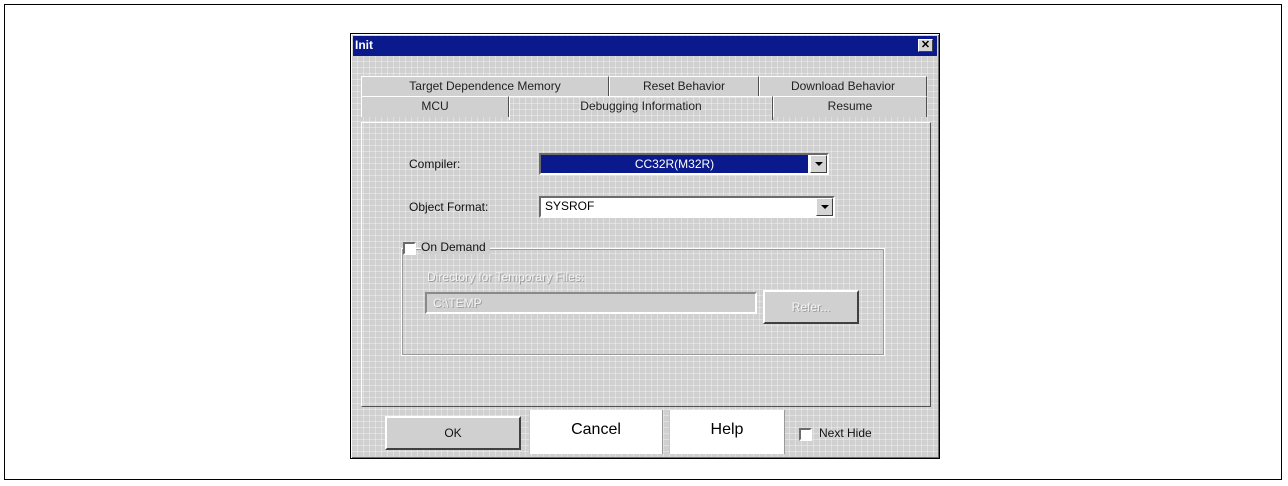 This screenshot has width=1288, height=486. I want to click on tab-target-dependence-memory: Target Dependence Memory, so click(485, 86).